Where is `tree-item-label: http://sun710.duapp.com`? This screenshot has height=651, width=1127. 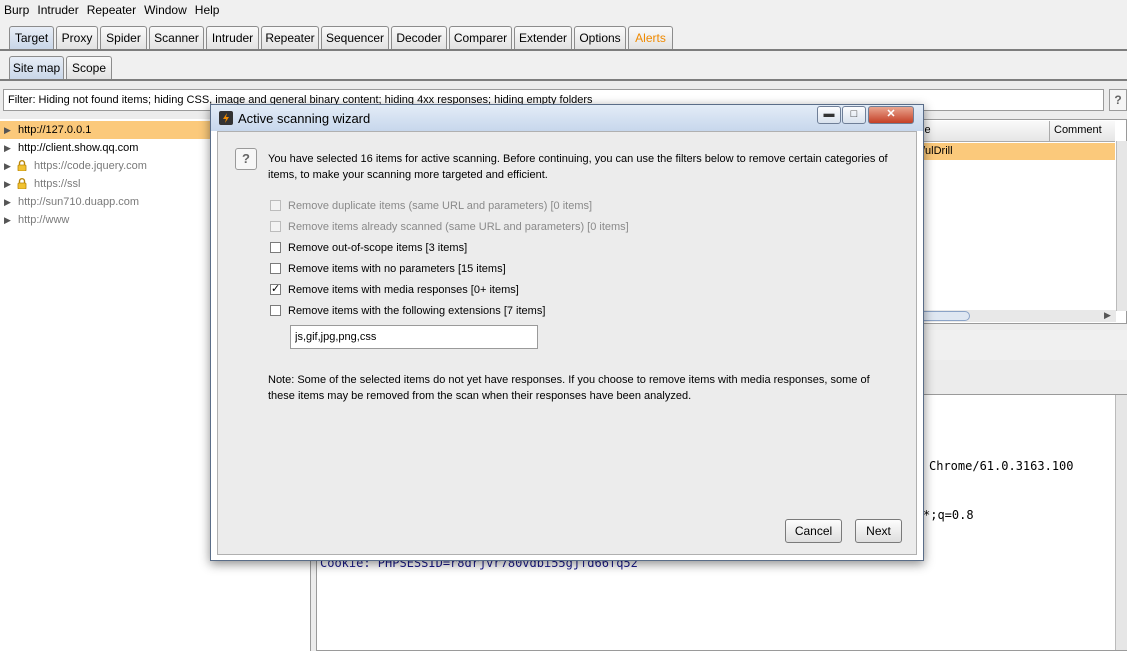
tree-item-label: http://sun710.duapp.com is located at coordinates (79, 202).